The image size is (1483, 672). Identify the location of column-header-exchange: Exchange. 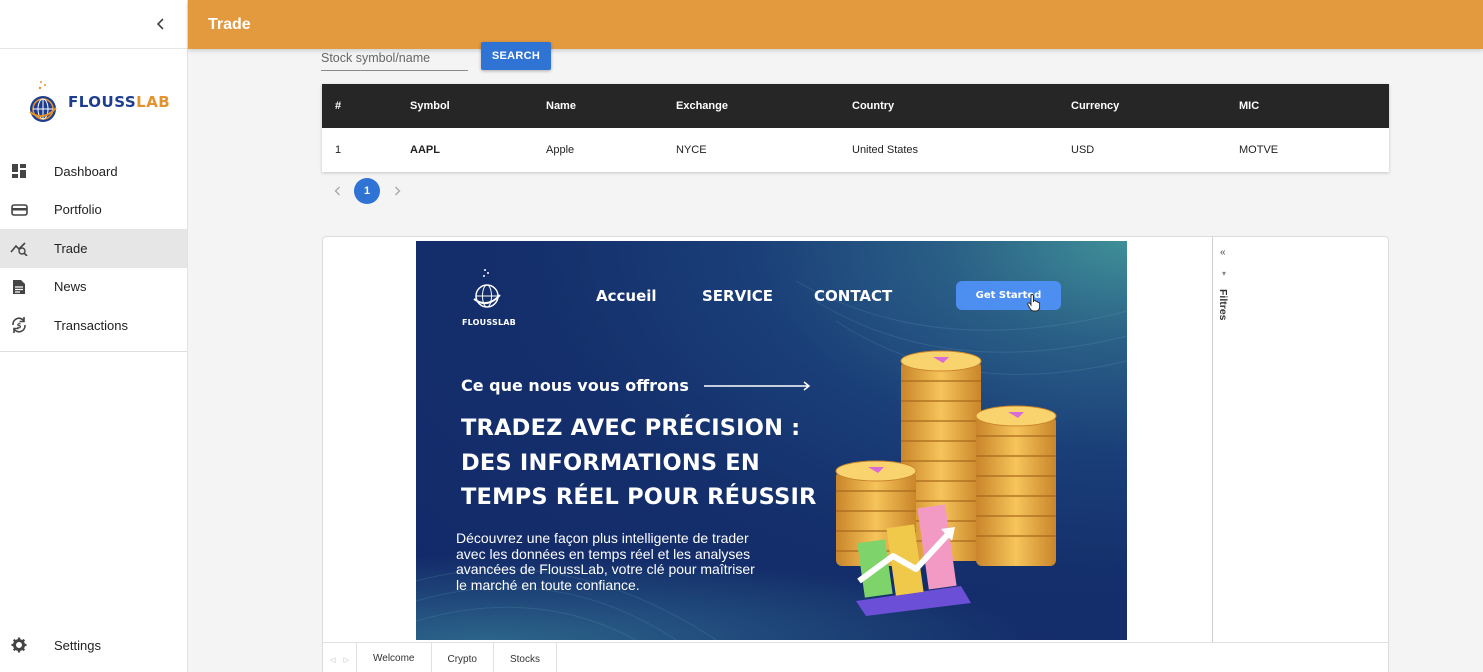
(764, 106).